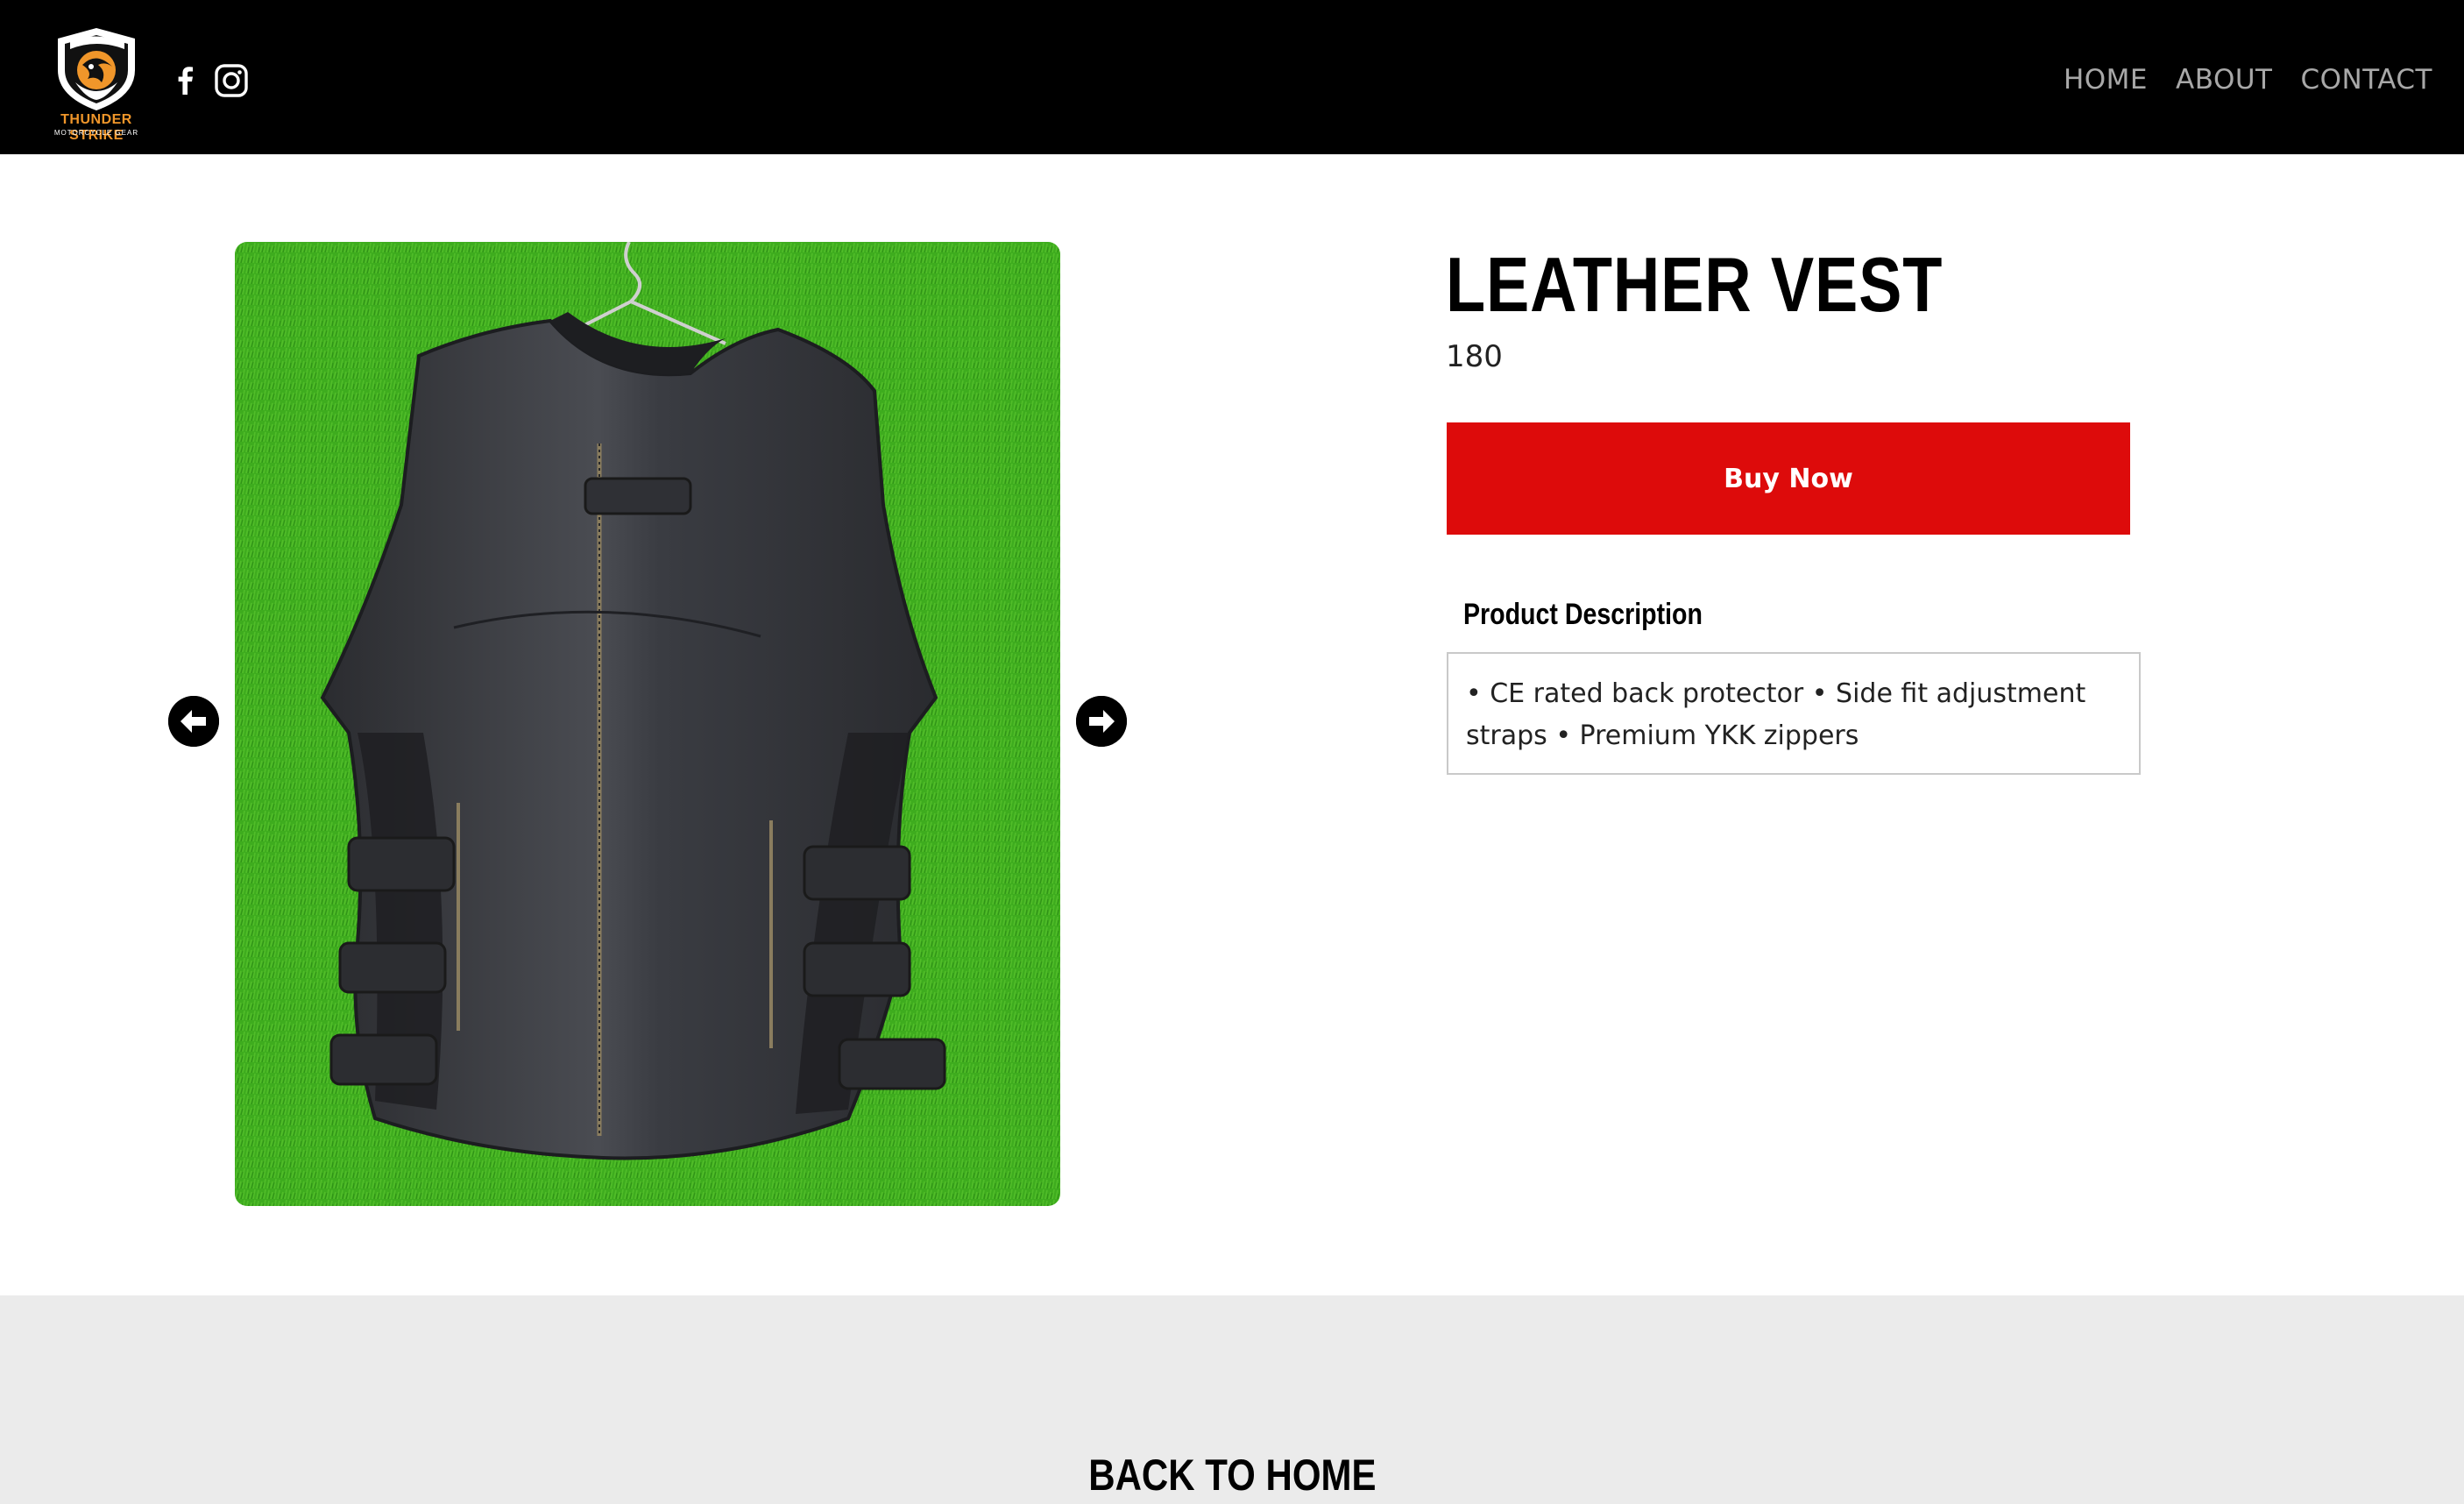 The image size is (2464, 1504). I want to click on gallery-next-button, so click(1101, 721).